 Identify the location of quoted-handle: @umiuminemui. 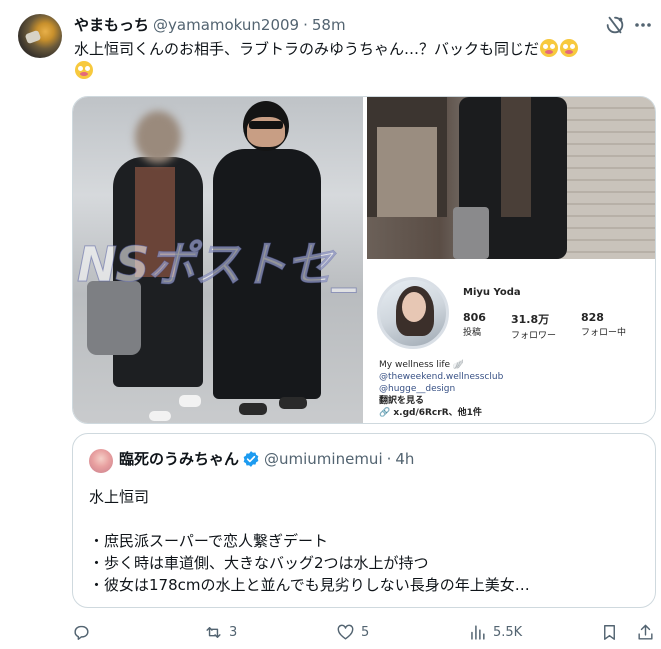
(323, 459).